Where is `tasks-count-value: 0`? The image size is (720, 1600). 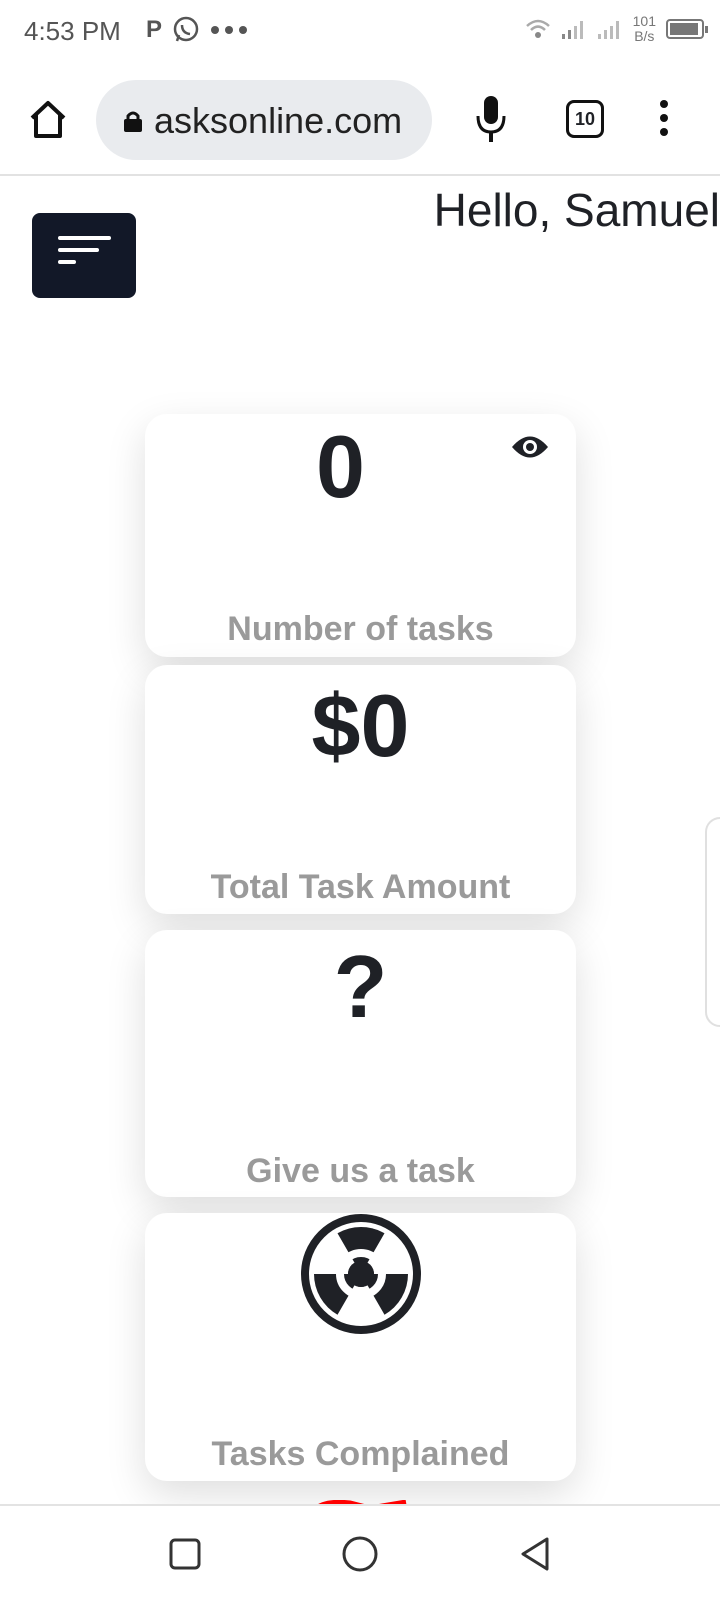
tasks-count-value: 0 is located at coordinates (340, 466).